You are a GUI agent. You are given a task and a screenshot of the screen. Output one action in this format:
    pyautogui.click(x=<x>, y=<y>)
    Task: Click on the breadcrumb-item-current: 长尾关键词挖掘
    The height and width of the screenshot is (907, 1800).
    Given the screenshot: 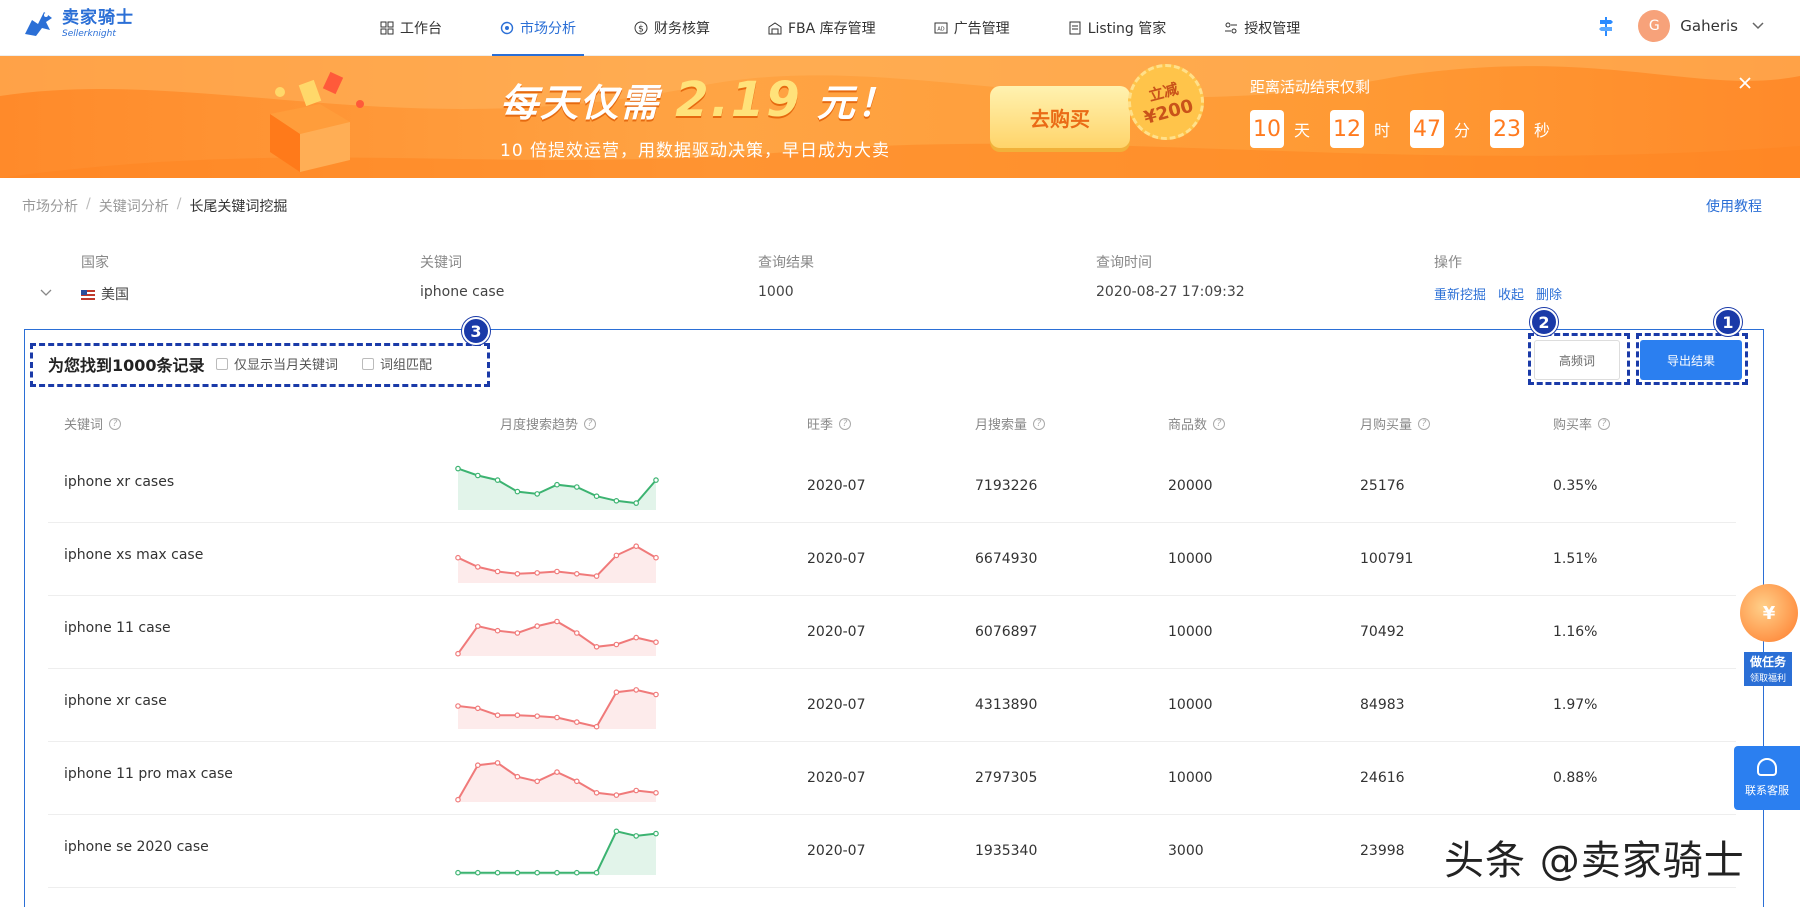 What is the action you would take?
    pyautogui.click(x=238, y=207)
    